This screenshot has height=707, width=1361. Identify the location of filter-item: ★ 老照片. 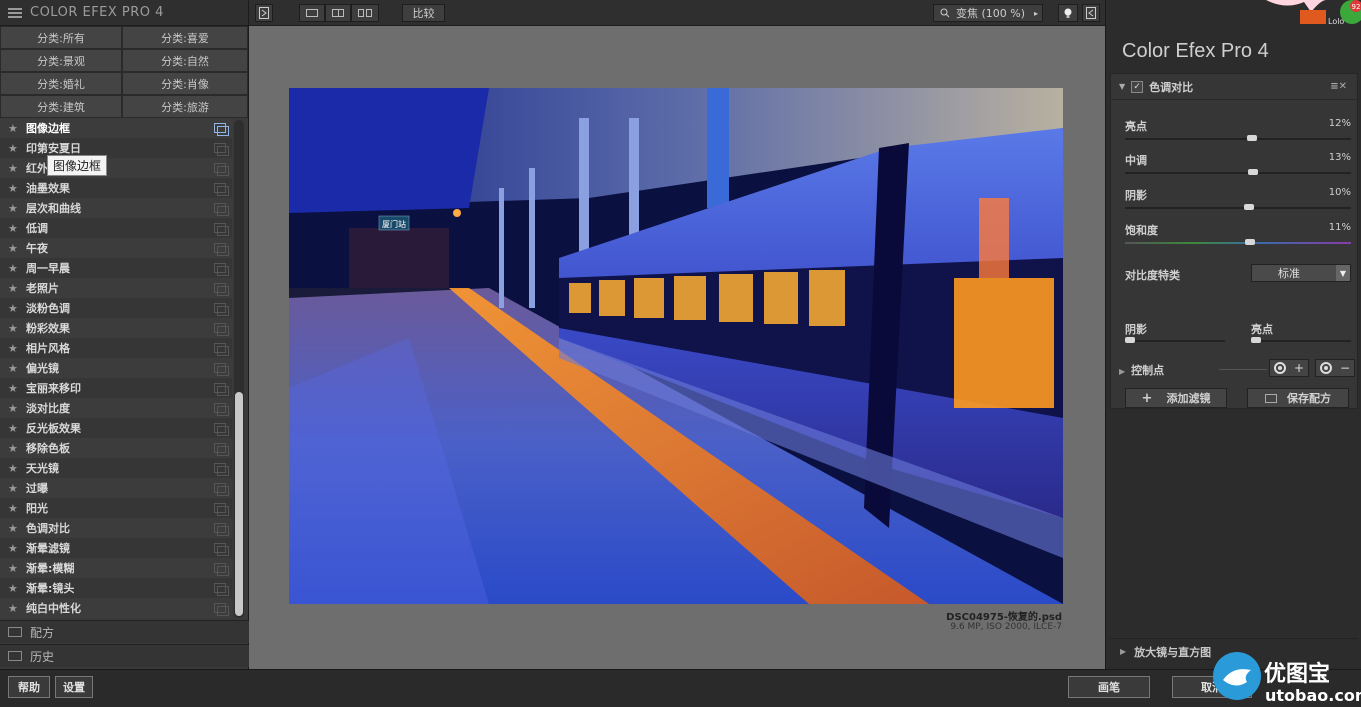
(116, 288).